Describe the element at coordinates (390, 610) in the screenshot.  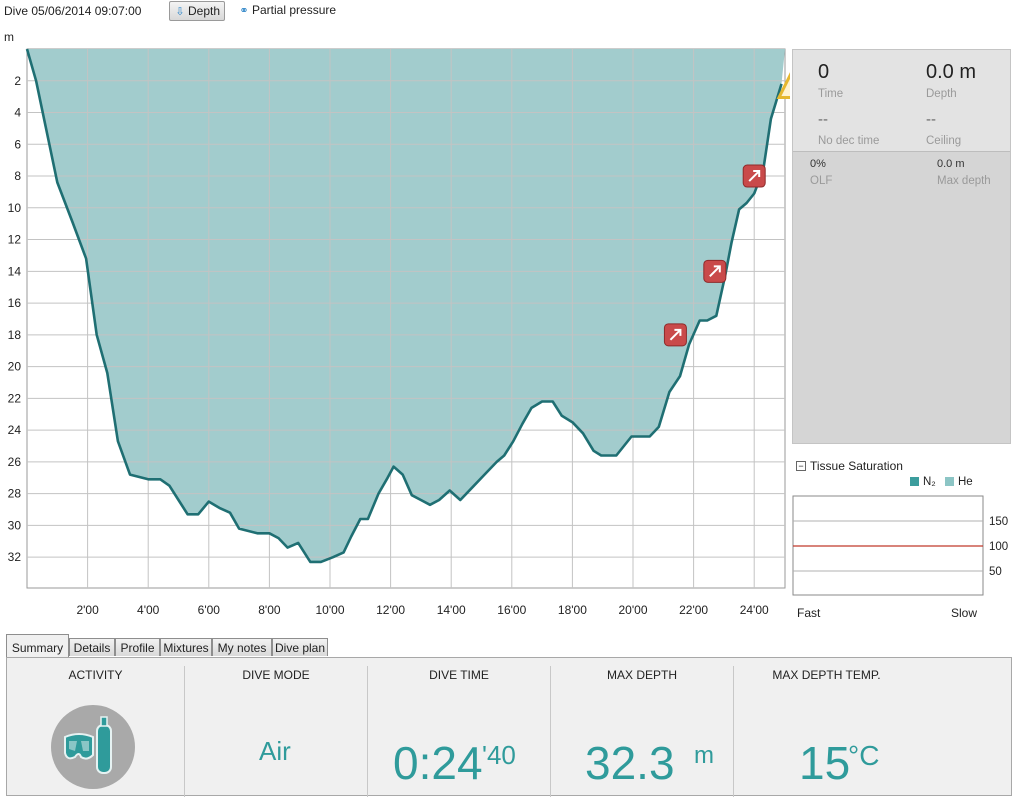
I see `x-tick-label: 12'00` at that location.